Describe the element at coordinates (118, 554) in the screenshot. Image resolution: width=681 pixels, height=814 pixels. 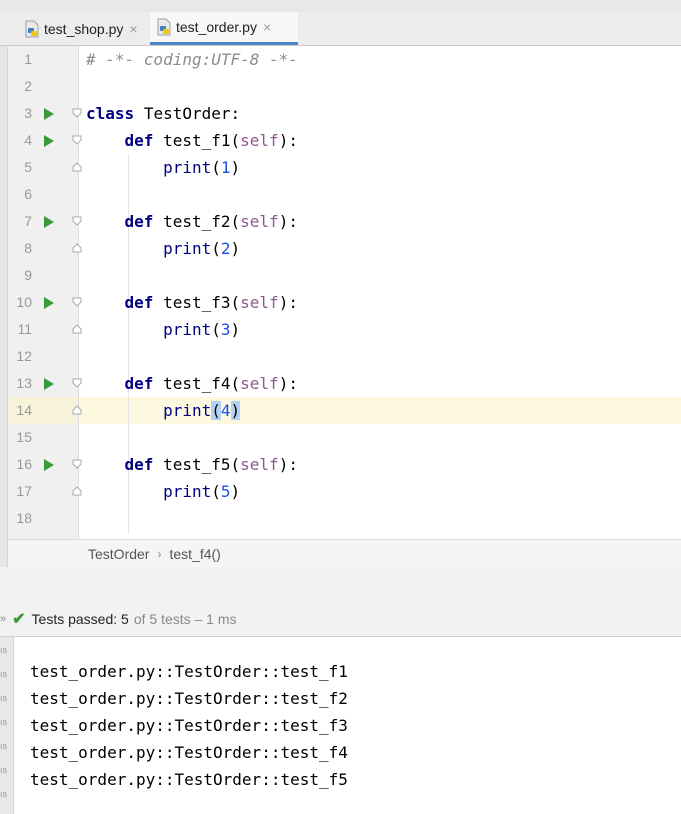
I see `breadcrumb-class: TestOrder` at that location.